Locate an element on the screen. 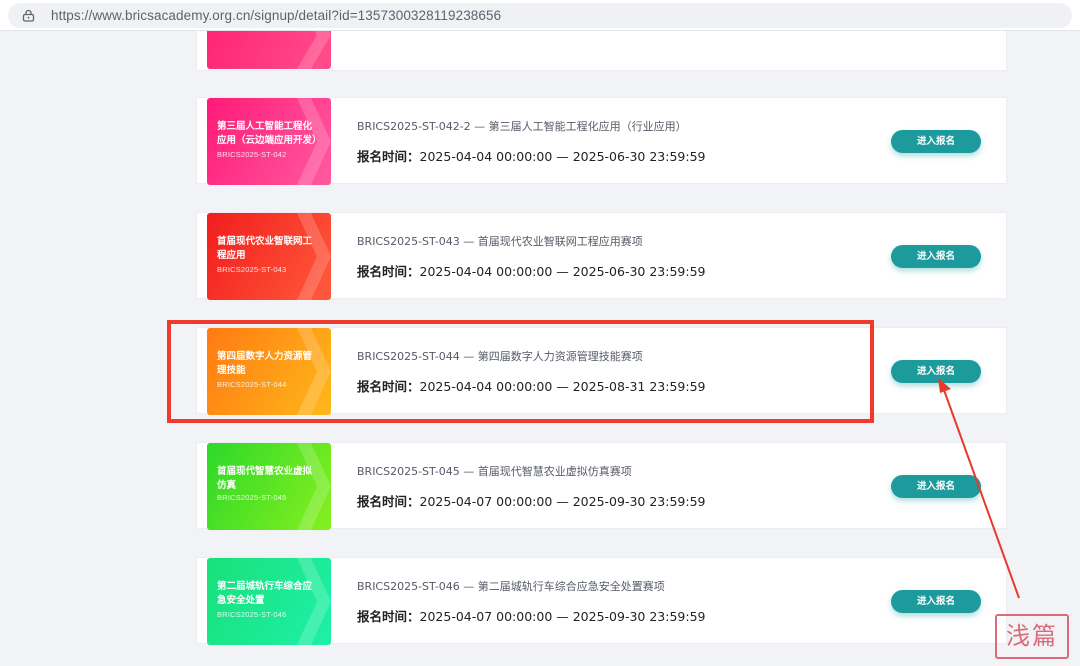 The width and height of the screenshot is (1080, 666). competition-thumbnail: 第四届数字人力资源管理技能 BRICS2025-ST-044 is located at coordinates (269, 371).